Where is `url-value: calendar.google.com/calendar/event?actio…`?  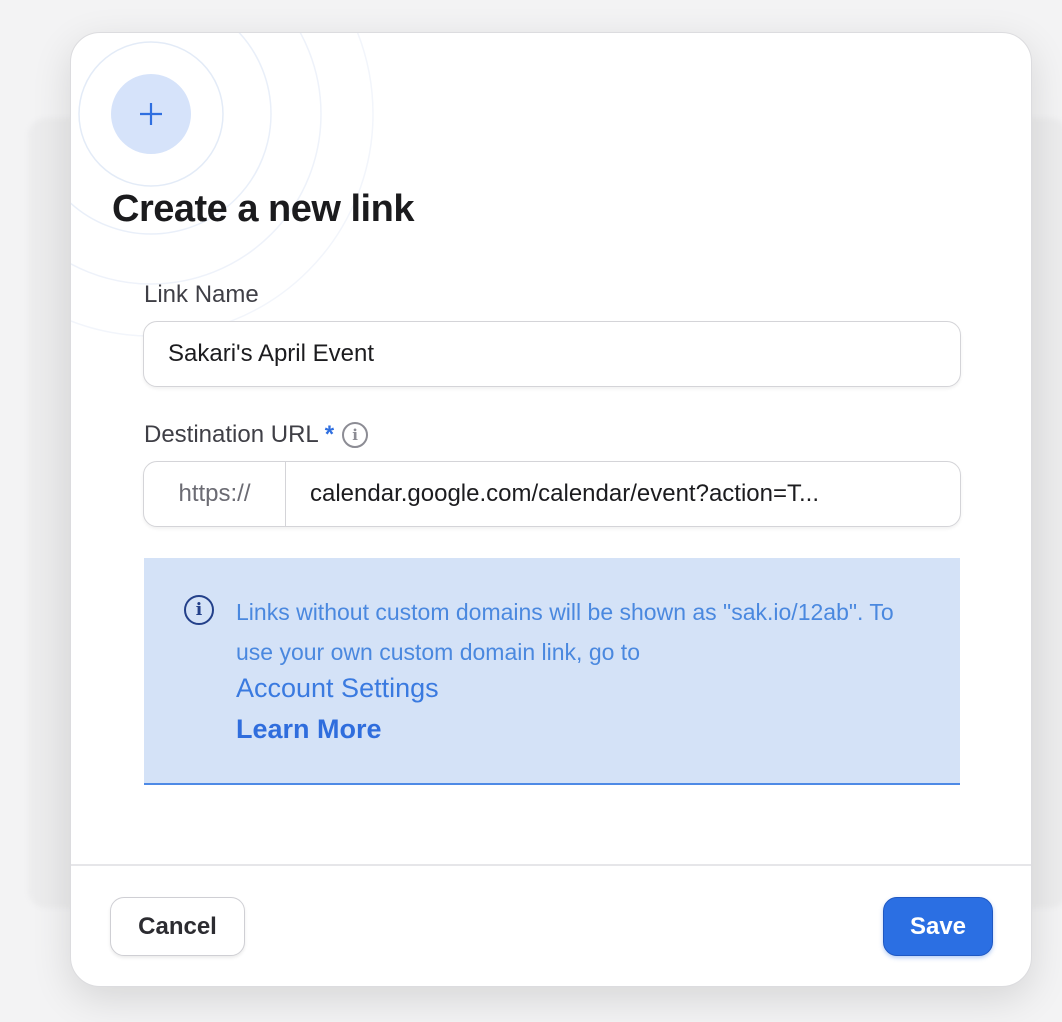
url-value: calendar.google.com/calendar/event?actio… is located at coordinates (623, 494).